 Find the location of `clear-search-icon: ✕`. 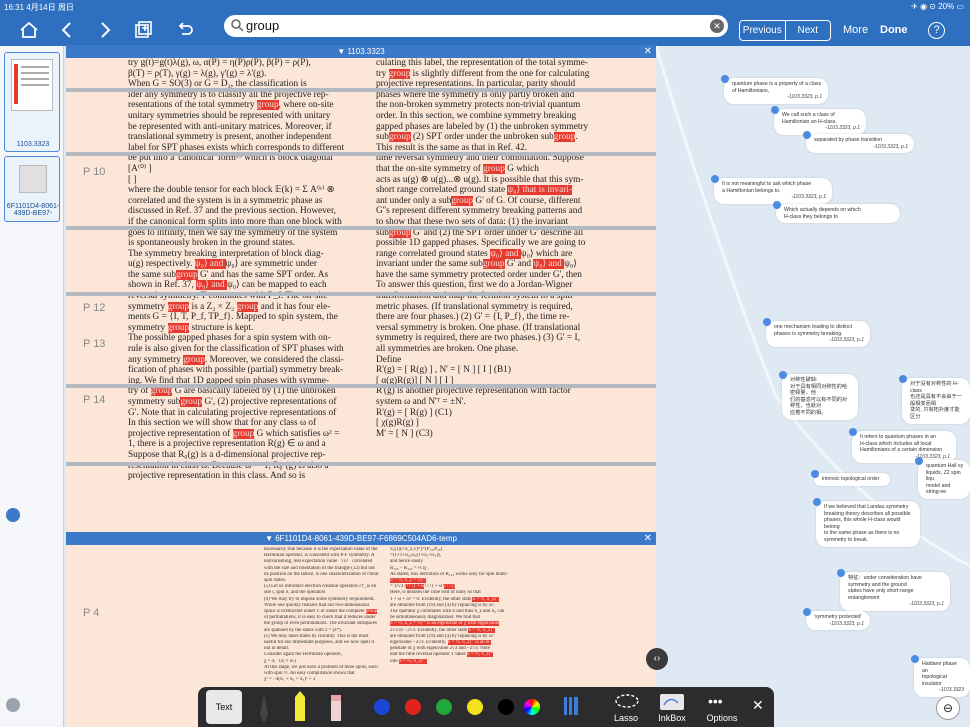

clear-search-icon: ✕ is located at coordinates (717, 26).